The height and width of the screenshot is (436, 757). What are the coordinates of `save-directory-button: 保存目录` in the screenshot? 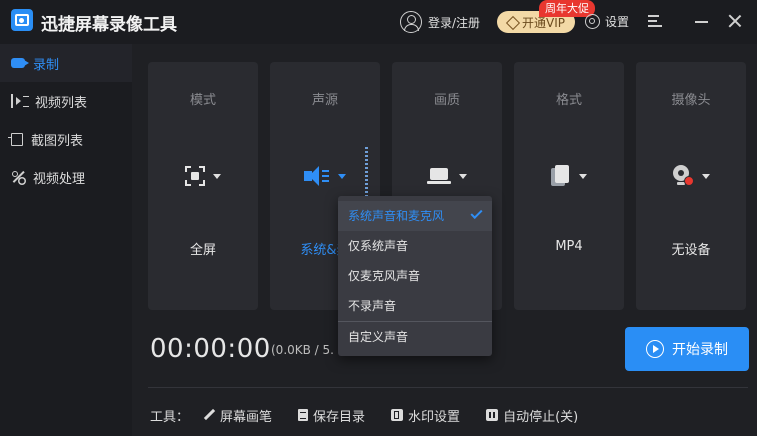 It's located at (331, 415).